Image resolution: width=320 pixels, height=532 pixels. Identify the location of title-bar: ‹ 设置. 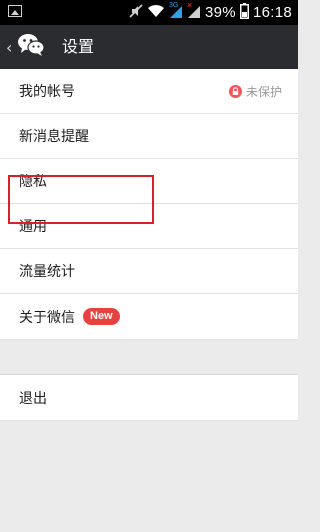
(149, 47).